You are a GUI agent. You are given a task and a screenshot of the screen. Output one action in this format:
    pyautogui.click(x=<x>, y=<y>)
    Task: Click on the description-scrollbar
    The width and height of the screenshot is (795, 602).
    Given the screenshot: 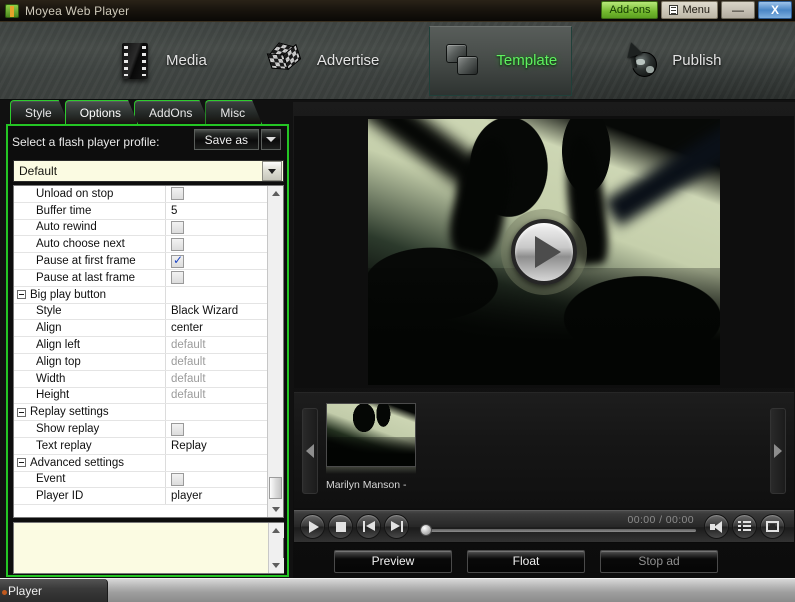 What is the action you would take?
    pyautogui.click(x=276, y=548)
    